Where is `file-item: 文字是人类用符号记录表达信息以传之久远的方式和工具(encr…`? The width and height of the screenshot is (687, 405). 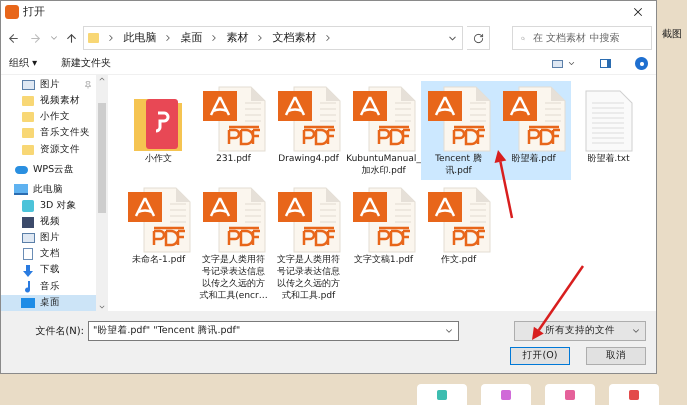
file-item: 文字是人类用符号记录表达信息以传之久远的方式和工具(encr… is located at coordinates (233, 243).